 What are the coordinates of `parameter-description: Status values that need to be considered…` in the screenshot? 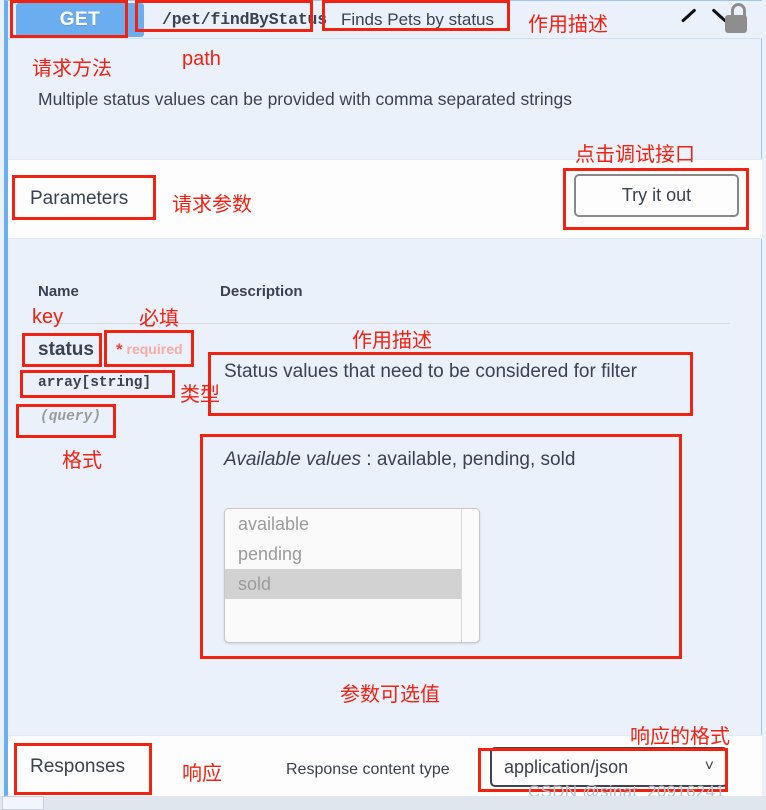 It's located at (430, 371).